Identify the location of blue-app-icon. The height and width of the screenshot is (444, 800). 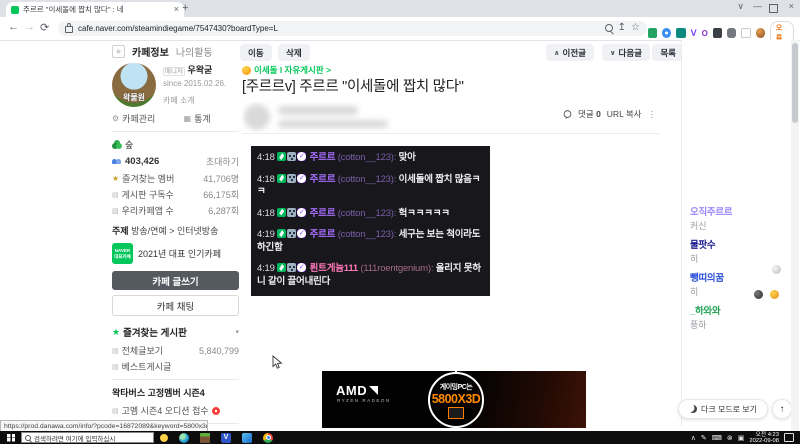
(247, 437).